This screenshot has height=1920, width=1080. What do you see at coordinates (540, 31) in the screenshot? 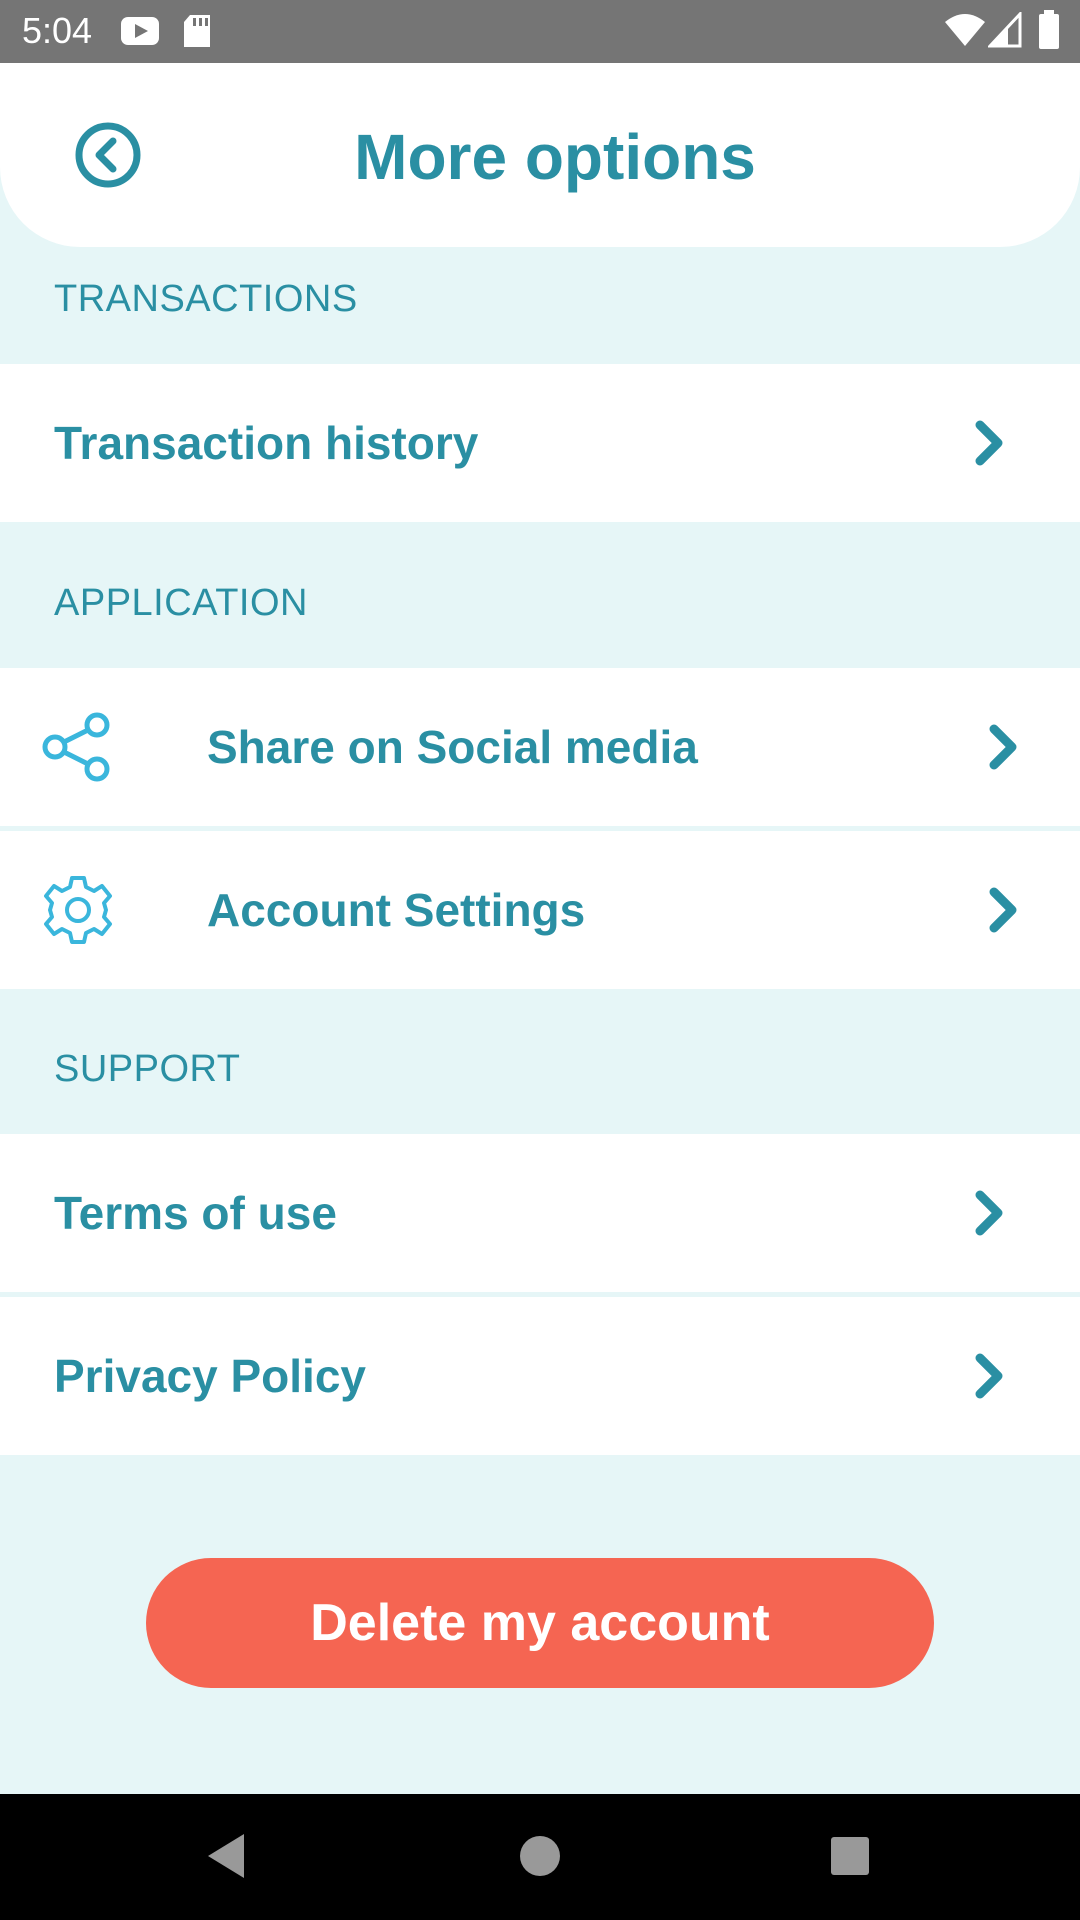
I see `status-bar: 5:04` at bounding box center [540, 31].